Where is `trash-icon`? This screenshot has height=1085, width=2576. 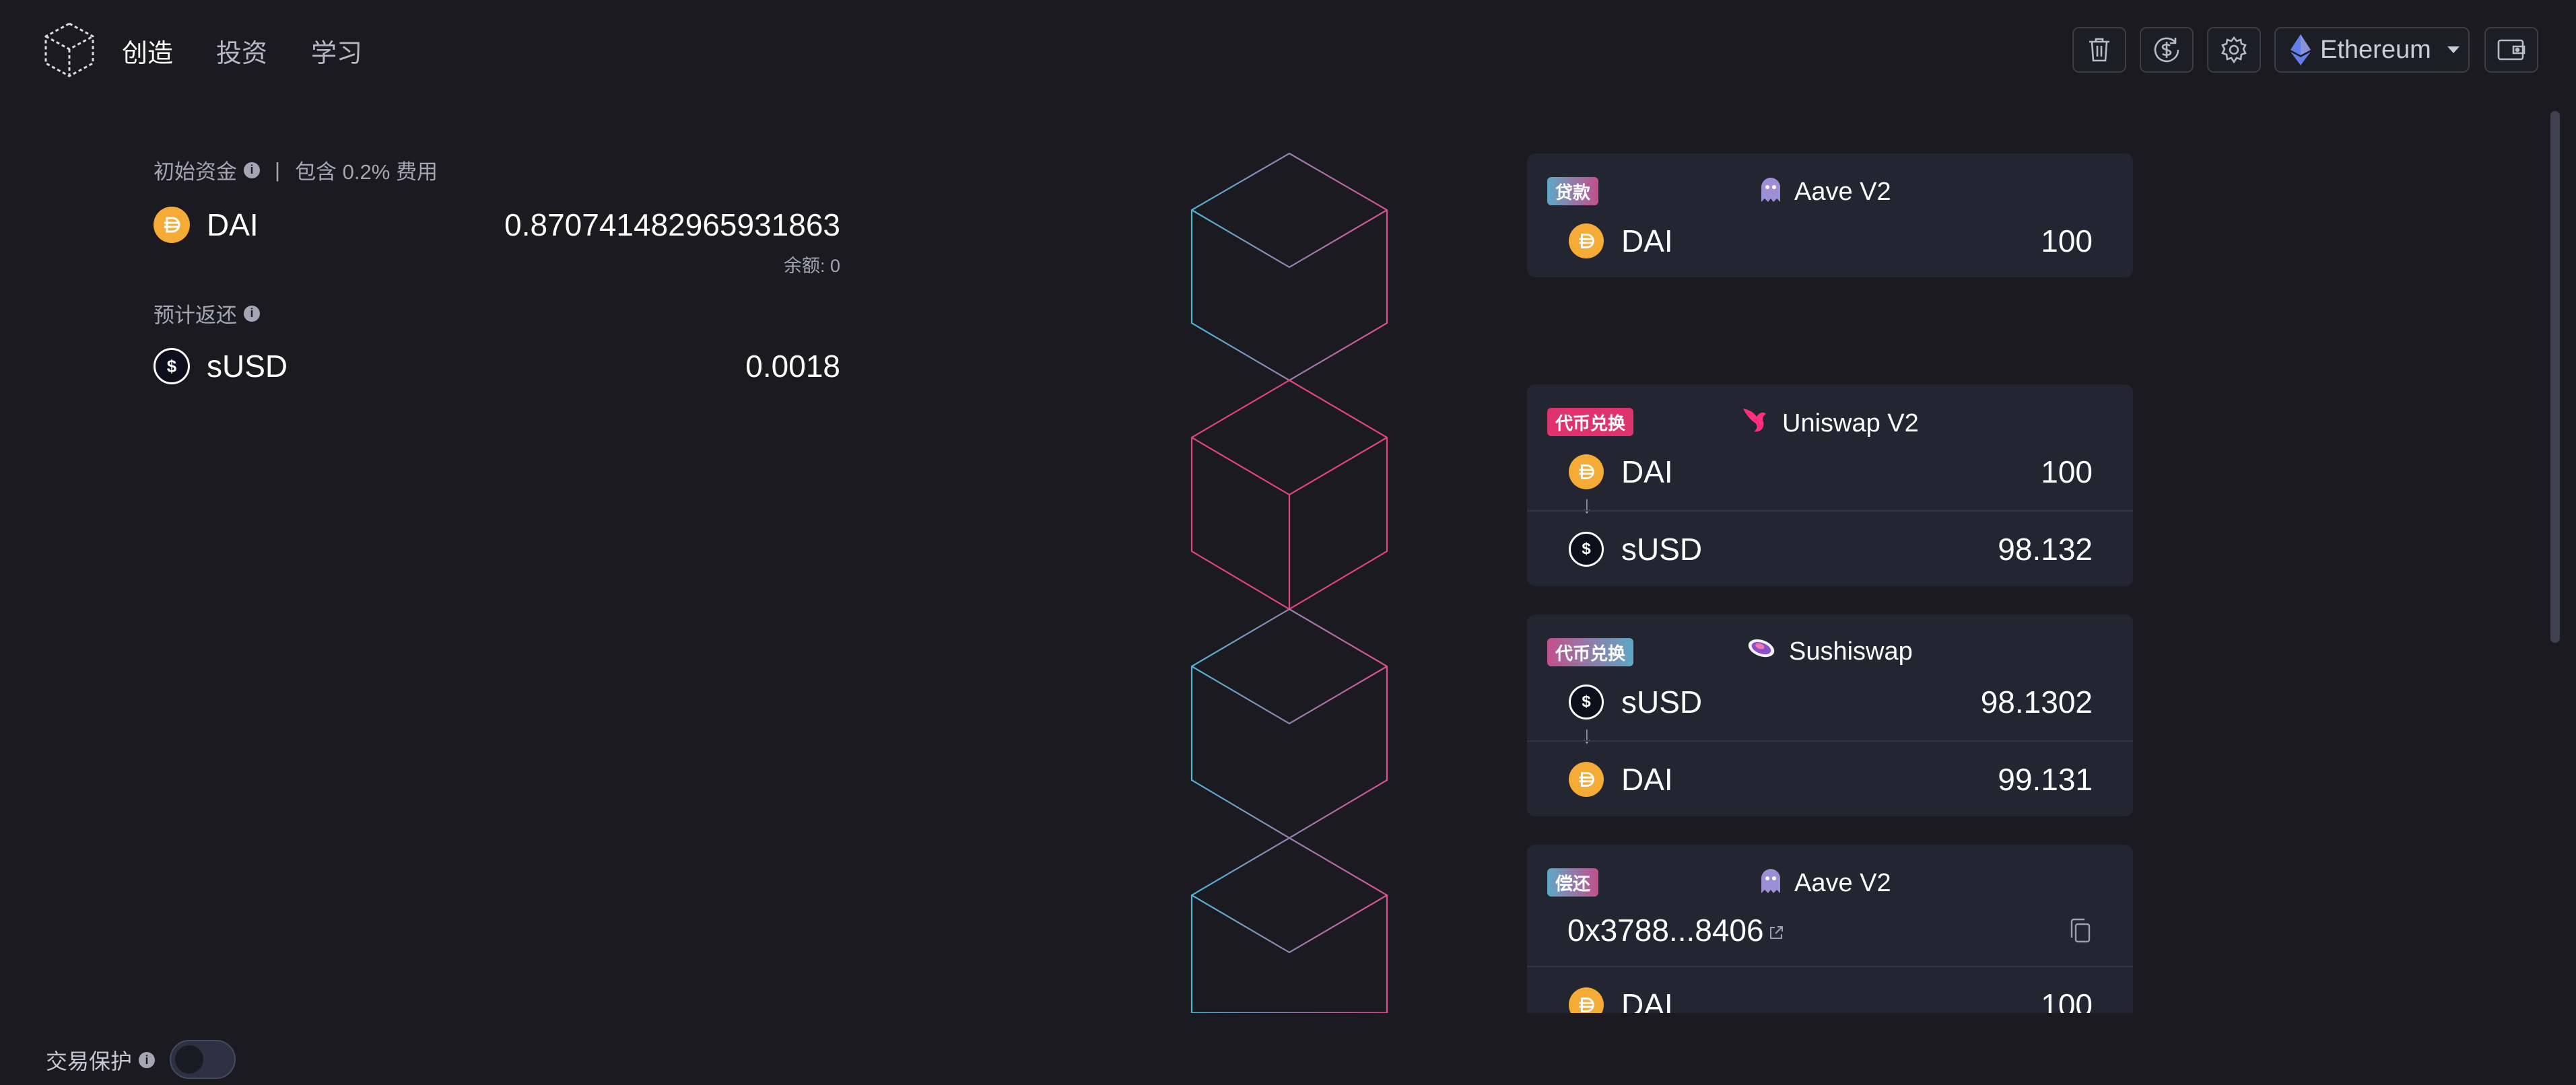 trash-icon is located at coordinates (2099, 50).